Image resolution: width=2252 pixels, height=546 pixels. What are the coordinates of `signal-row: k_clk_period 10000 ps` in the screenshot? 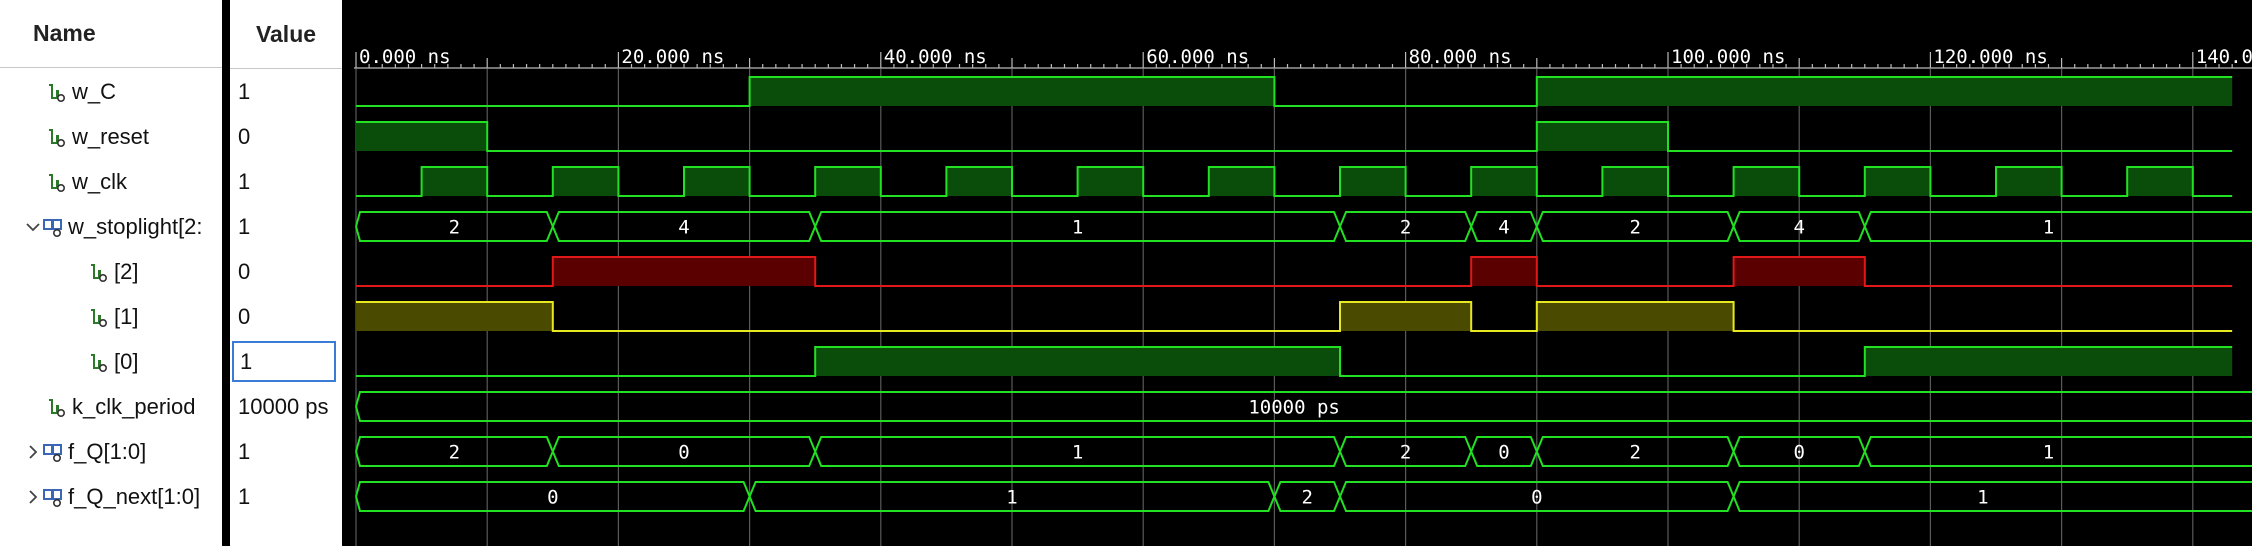 It's located at (171, 406).